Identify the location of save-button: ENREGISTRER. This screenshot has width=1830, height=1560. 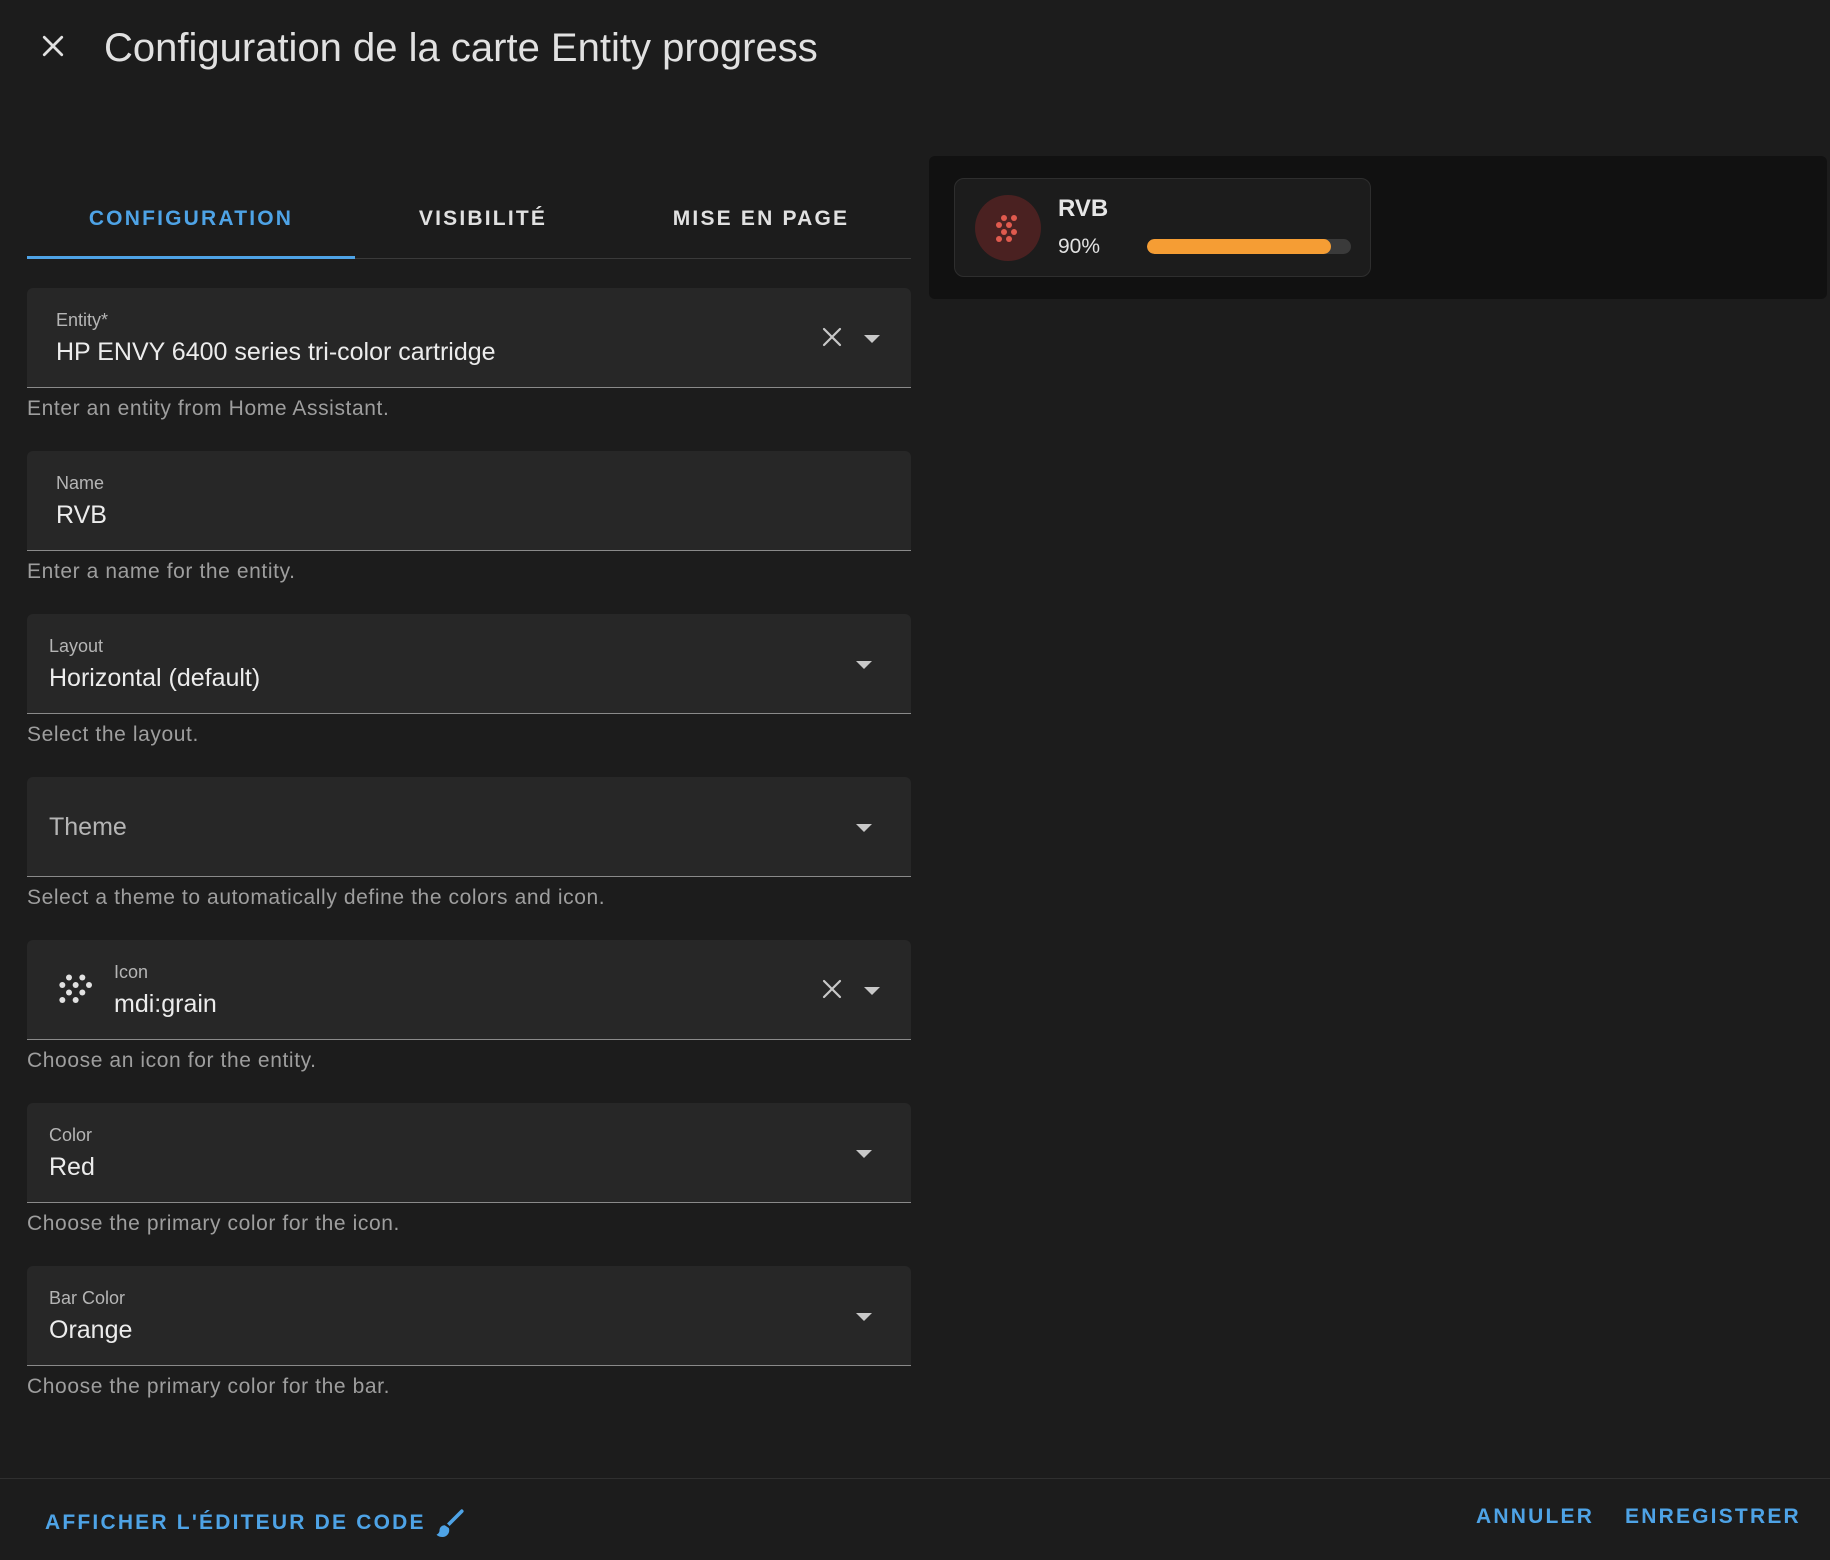
(1713, 1517).